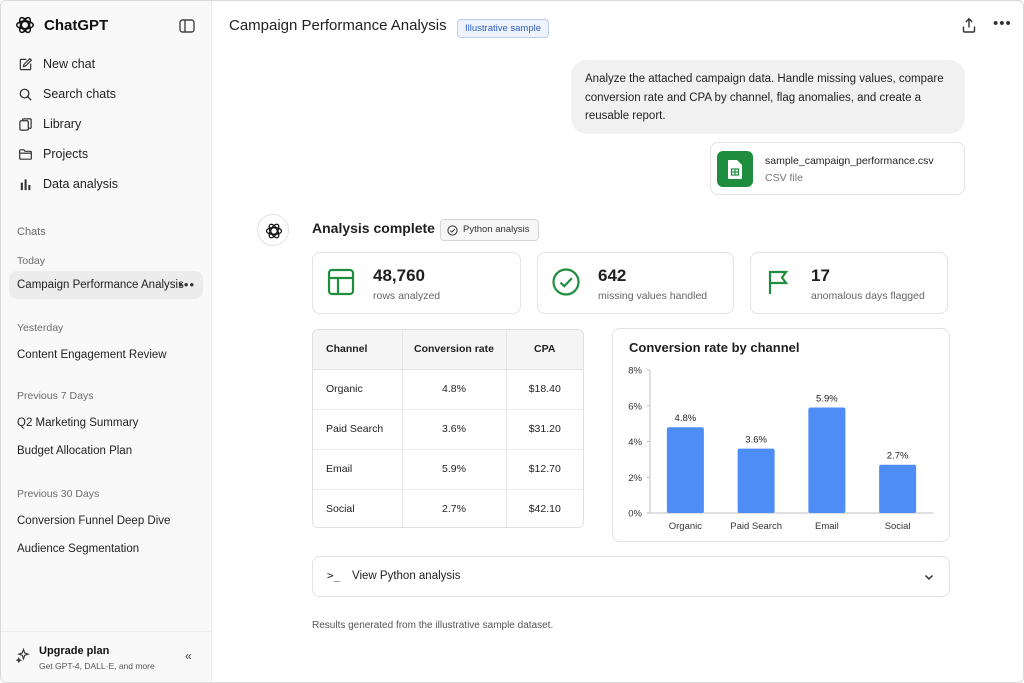 The image size is (1024, 683). Describe the element at coordinates (74, 651) in the screenshot. I see `upgrade-title: Upgrade plan` at that location.